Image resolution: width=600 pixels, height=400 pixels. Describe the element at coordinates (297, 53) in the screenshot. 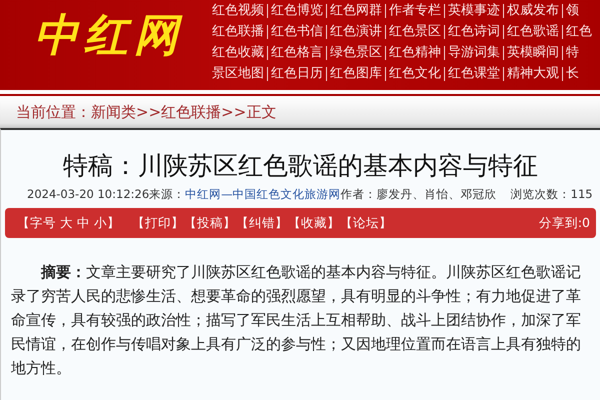

I see `nav-link: 红色格言` at that location.